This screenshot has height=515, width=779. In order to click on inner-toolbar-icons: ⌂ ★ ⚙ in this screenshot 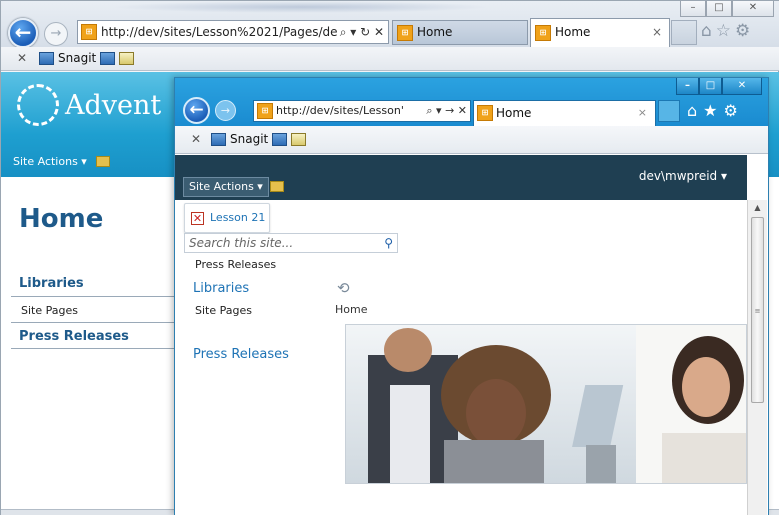, I will do `click(712, 110)`.